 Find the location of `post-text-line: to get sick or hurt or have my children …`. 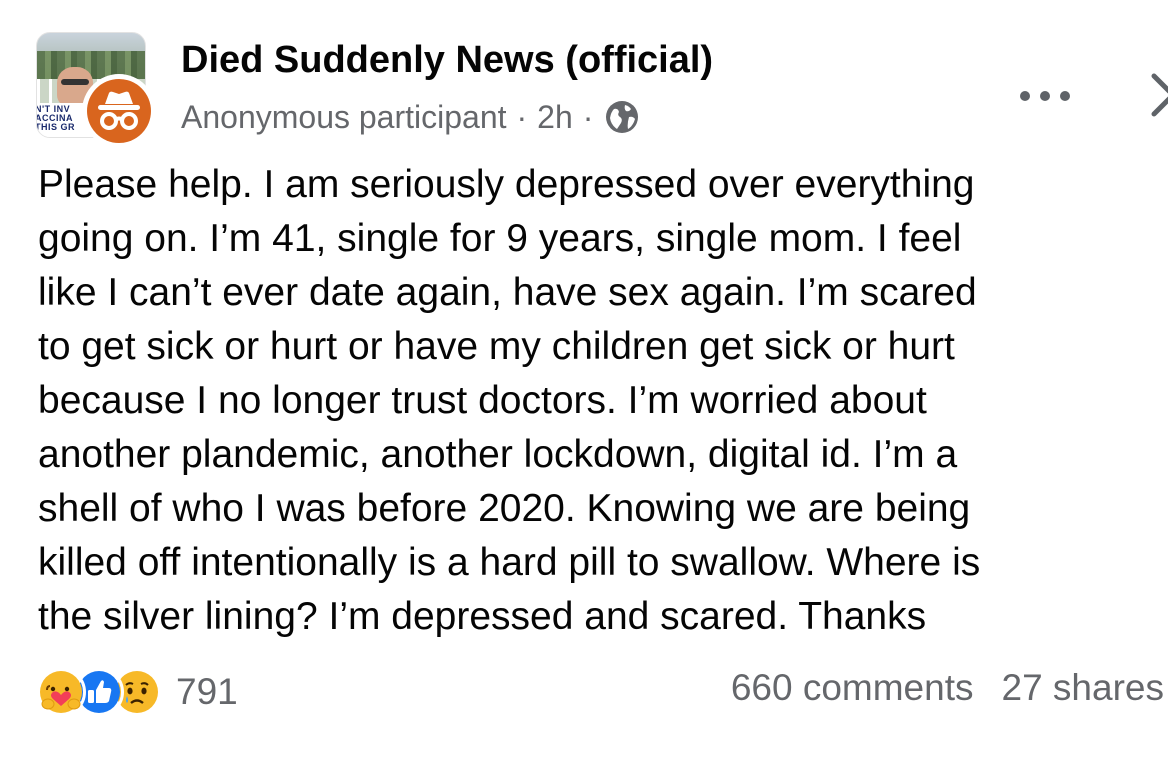

post-text-line: to get sick or hurt or have my children … is located at coordinates (496, 346).